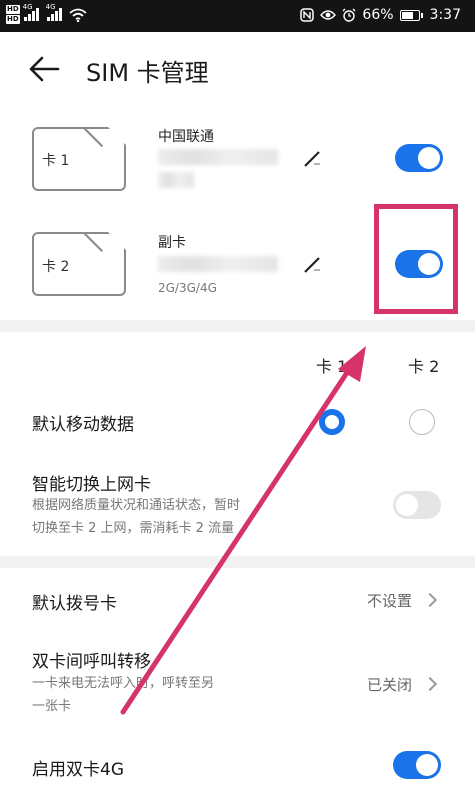 The height and width of the screenshot is (789, 475). I want to click on card-2-carrier: 副卡, so click(172, 243).